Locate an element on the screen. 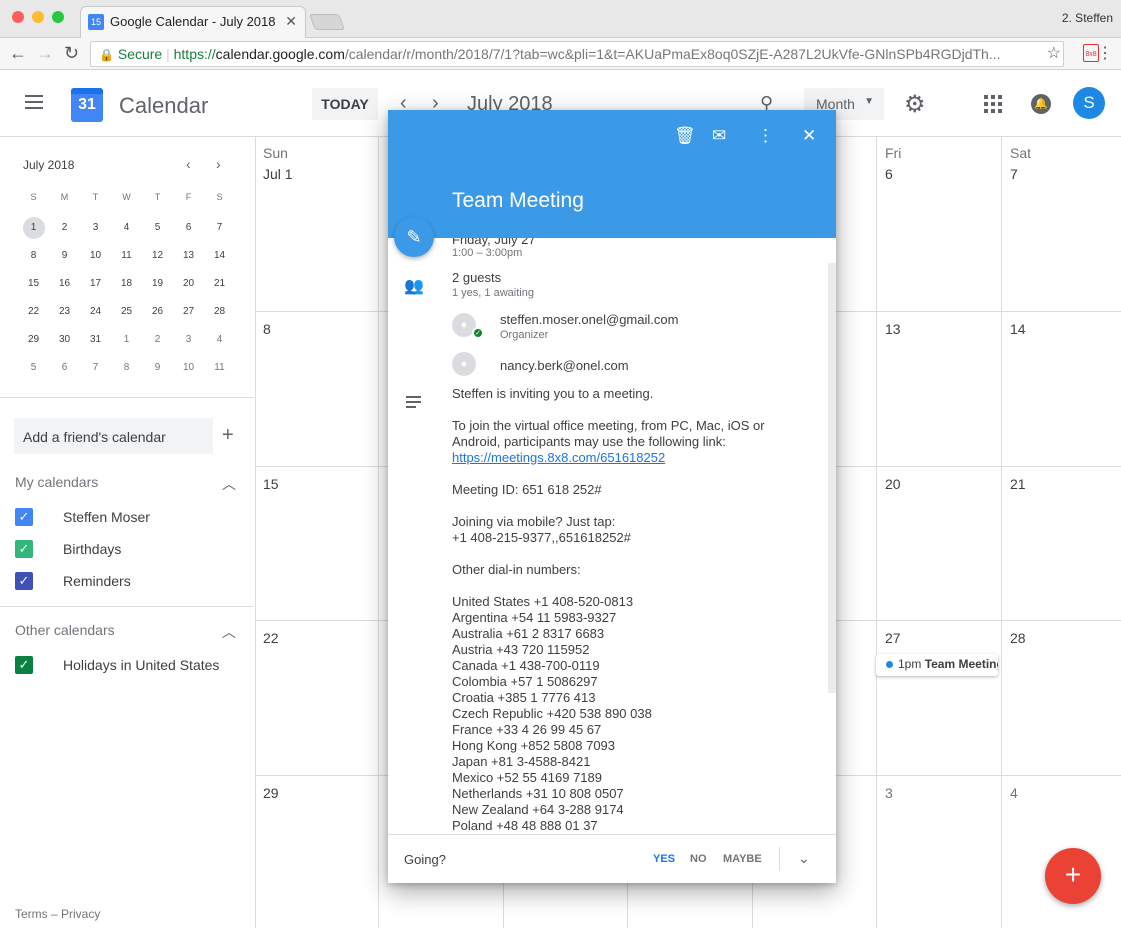 This screenshot has height=928, width=1121. mini-day: 22 is located at coordinates (33, 315).